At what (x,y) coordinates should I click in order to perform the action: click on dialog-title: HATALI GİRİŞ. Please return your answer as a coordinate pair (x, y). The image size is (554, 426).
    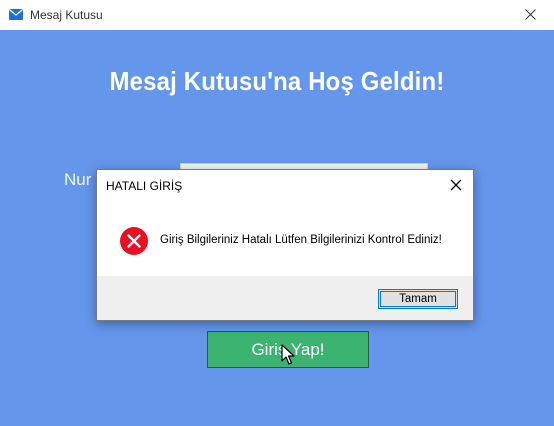
    Looking at the image, I should click on (144, 186).